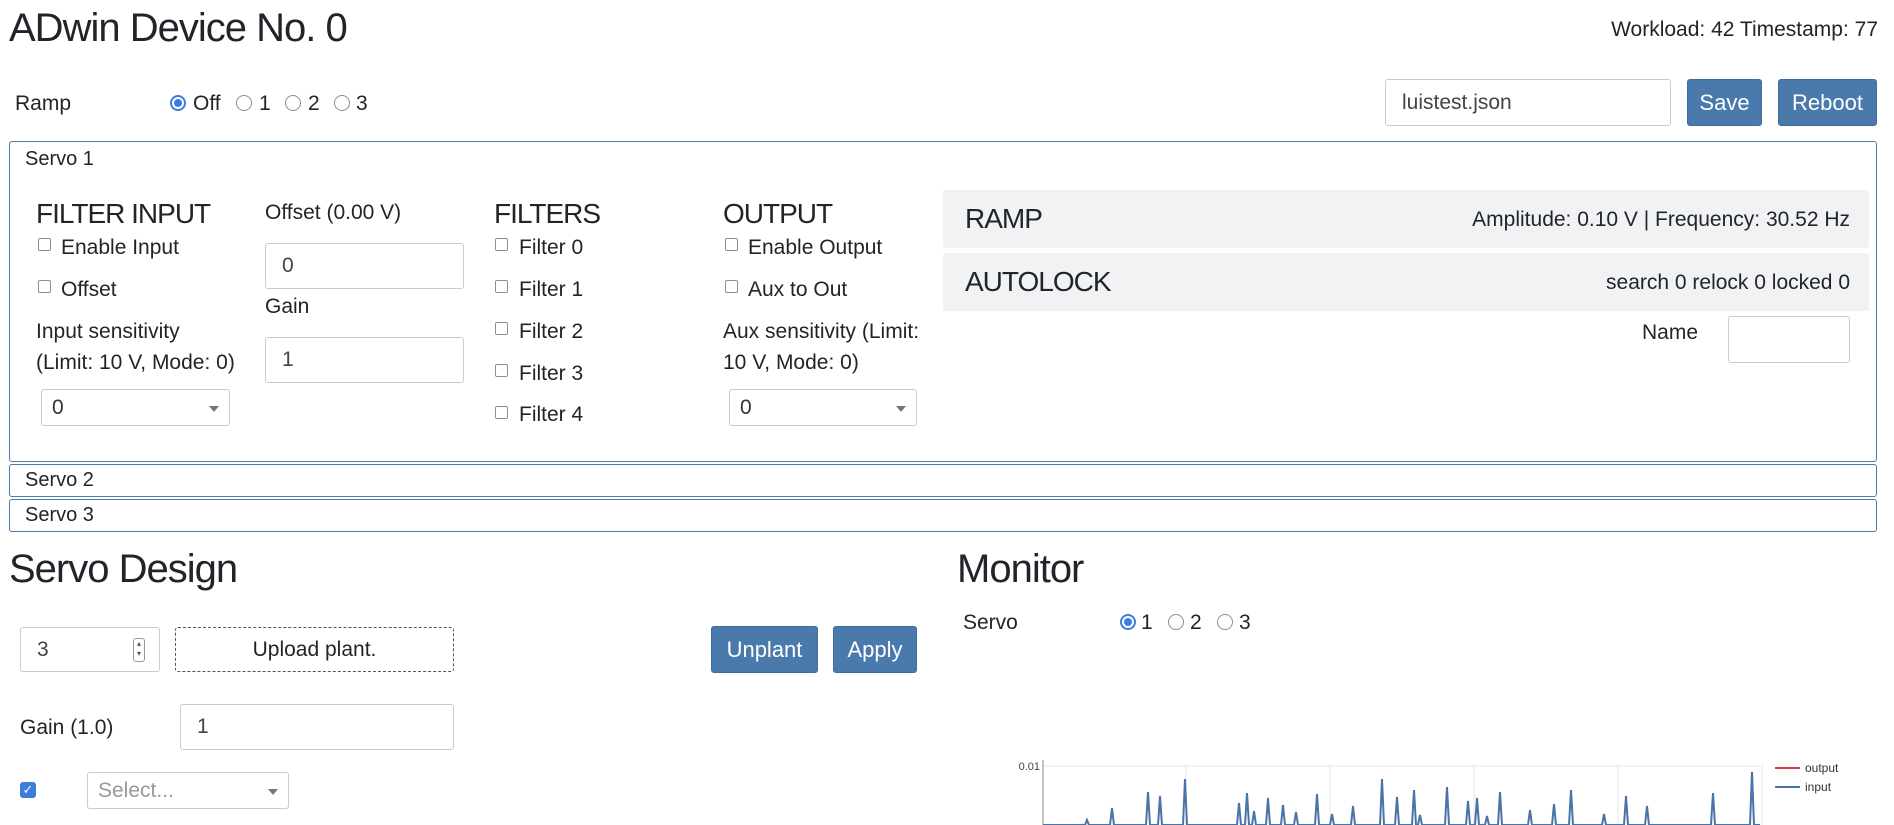 The width and height of the screenshot is (1894, 825). Describe the element at coordinates (1457, 102) in the screenshot. I see `filename-value: luistest.json` at that location.